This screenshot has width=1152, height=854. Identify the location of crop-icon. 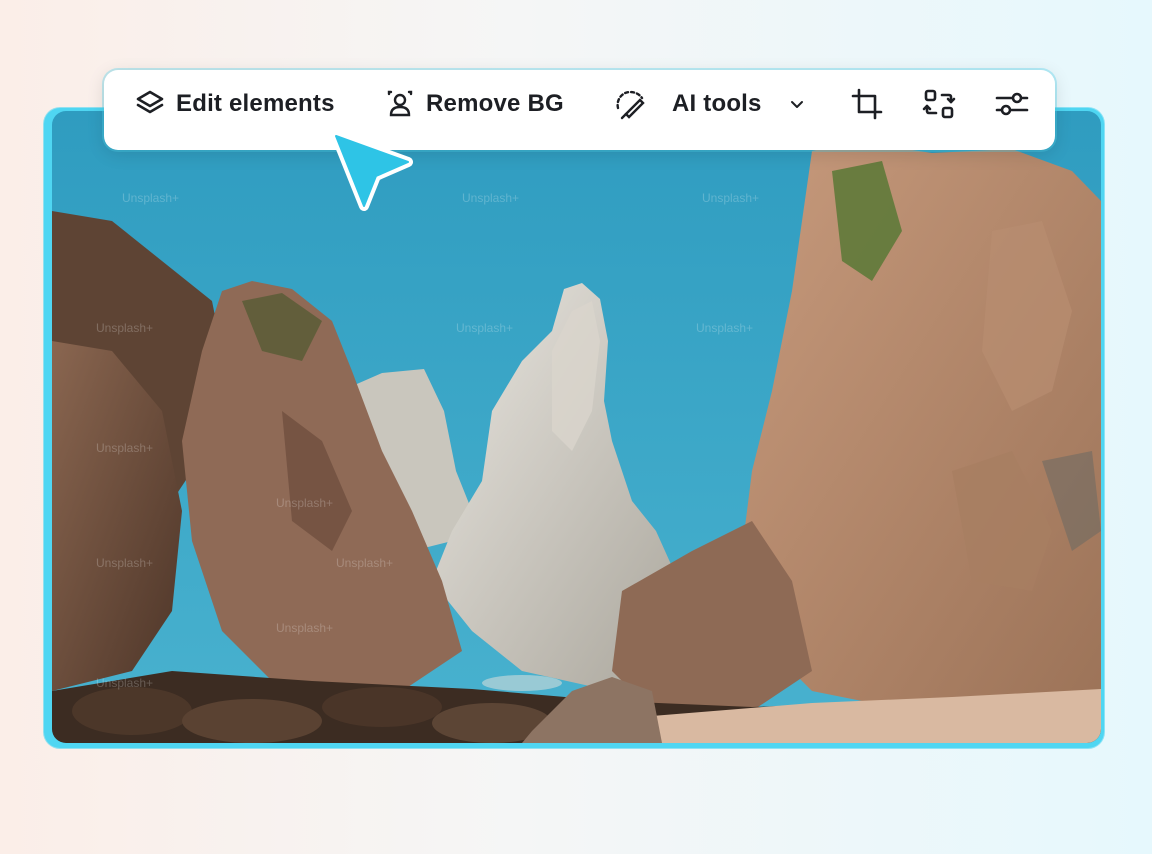
(867, 104).